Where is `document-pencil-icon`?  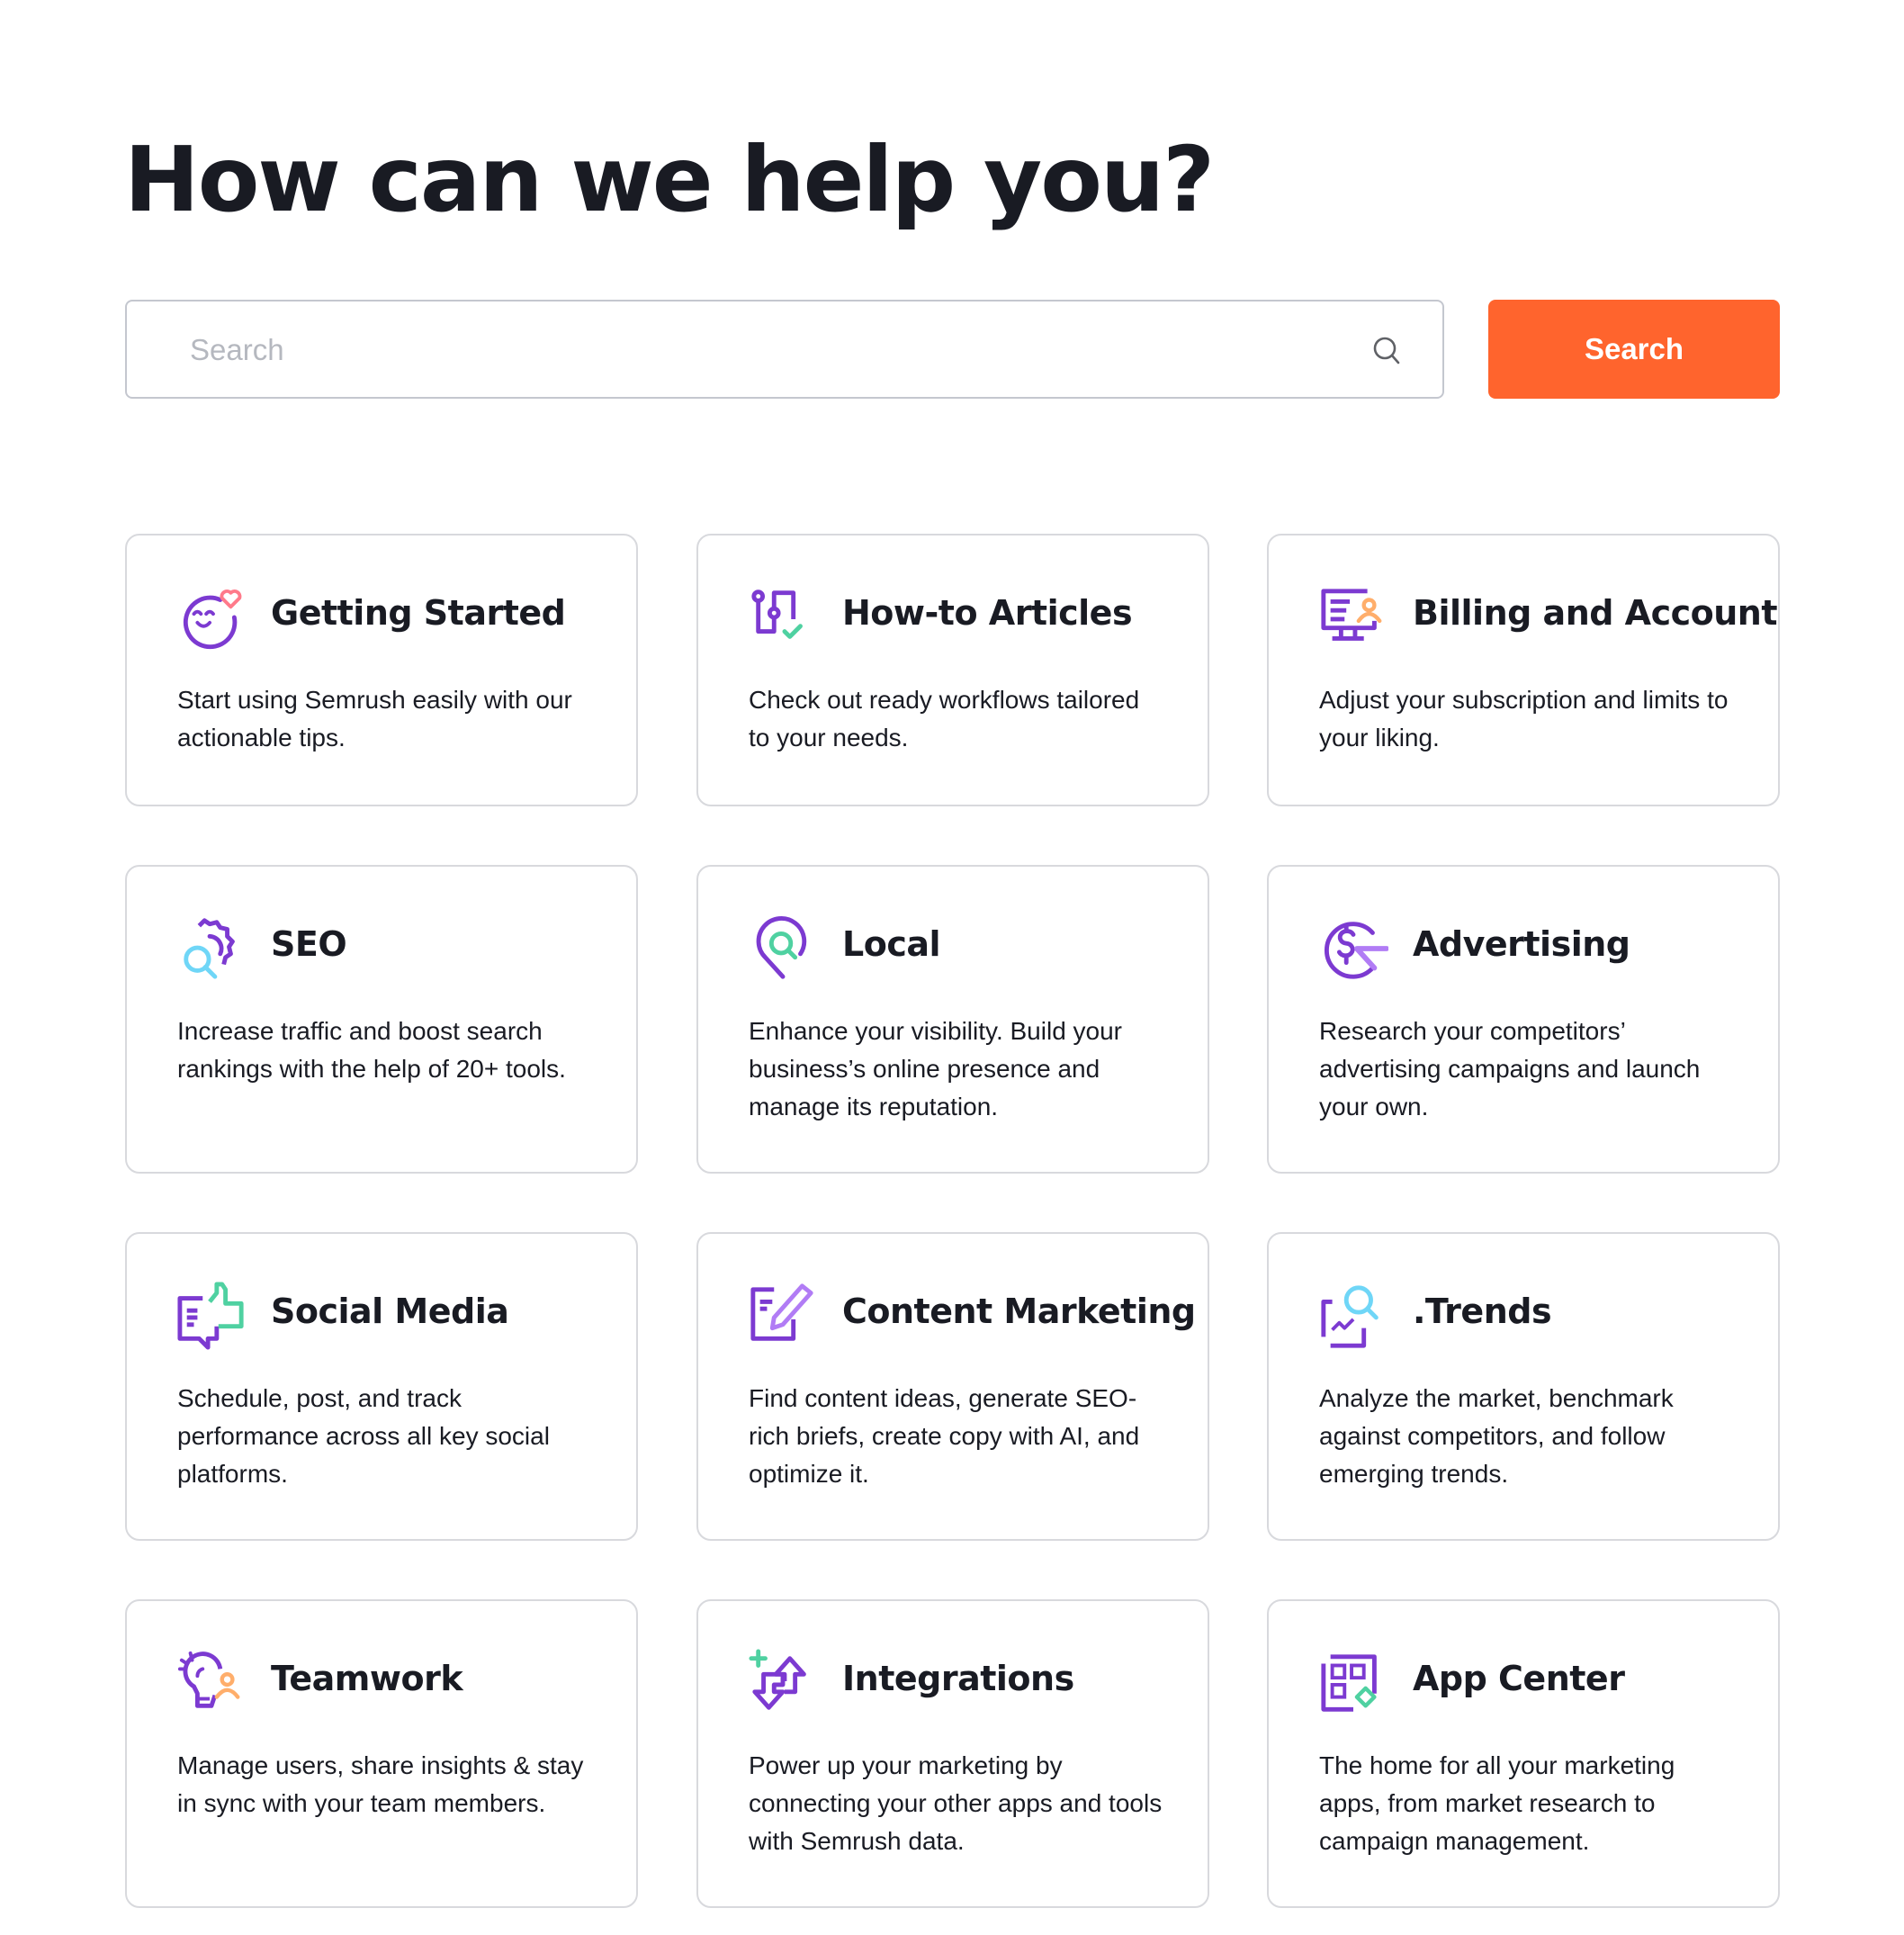 document-pencil-icon is located at coordinates (781, 1312).